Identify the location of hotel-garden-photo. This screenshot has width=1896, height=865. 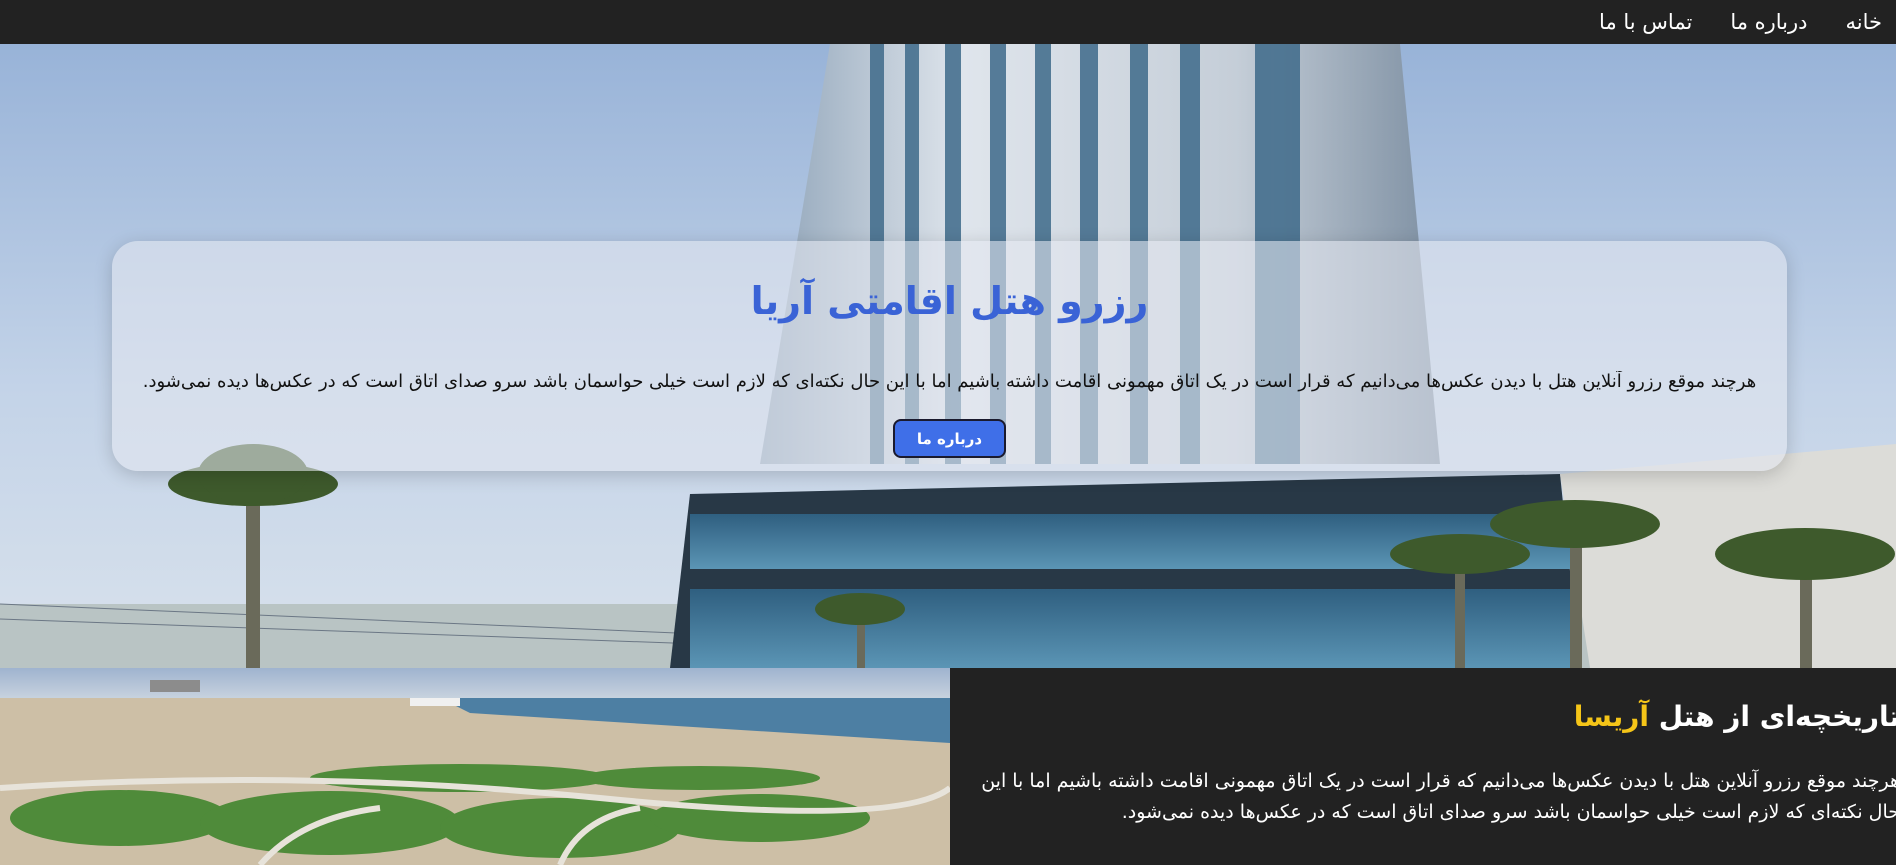
(475, 766).